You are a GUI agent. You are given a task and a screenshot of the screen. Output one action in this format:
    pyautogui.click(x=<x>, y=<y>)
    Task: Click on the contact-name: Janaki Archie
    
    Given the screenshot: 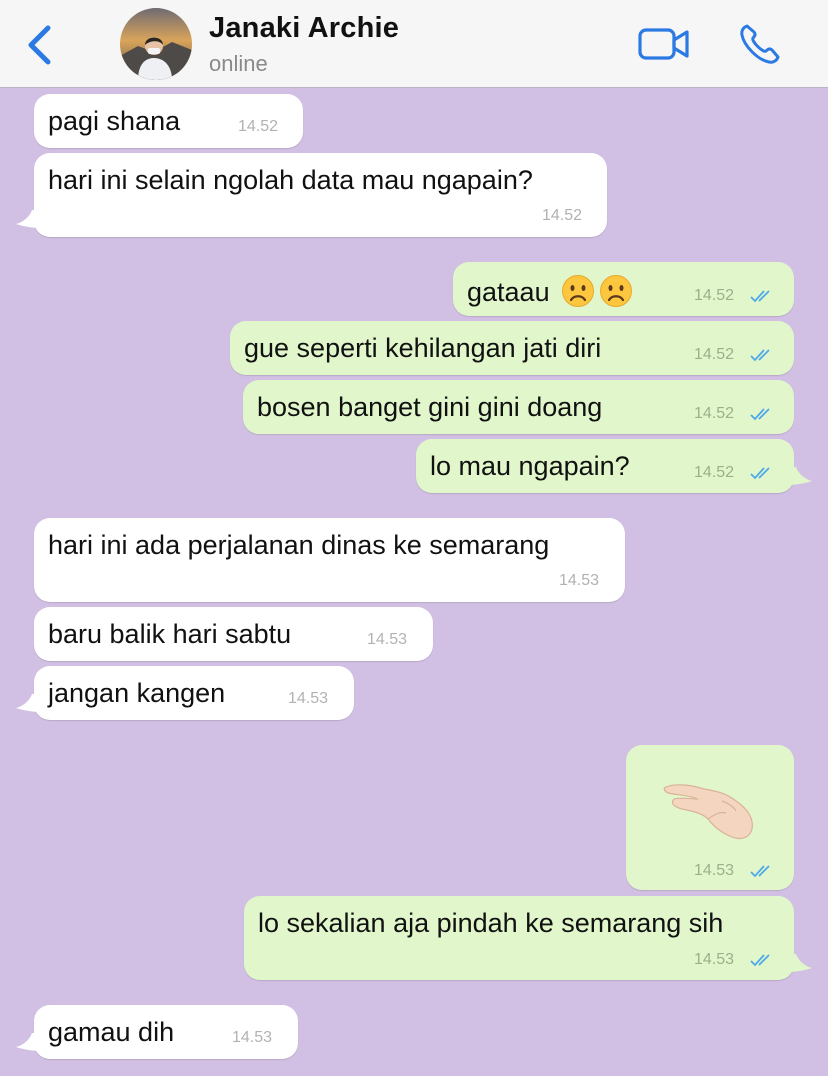 What is the action you would take?
    pyautogui.click(x=304, y=28)
    